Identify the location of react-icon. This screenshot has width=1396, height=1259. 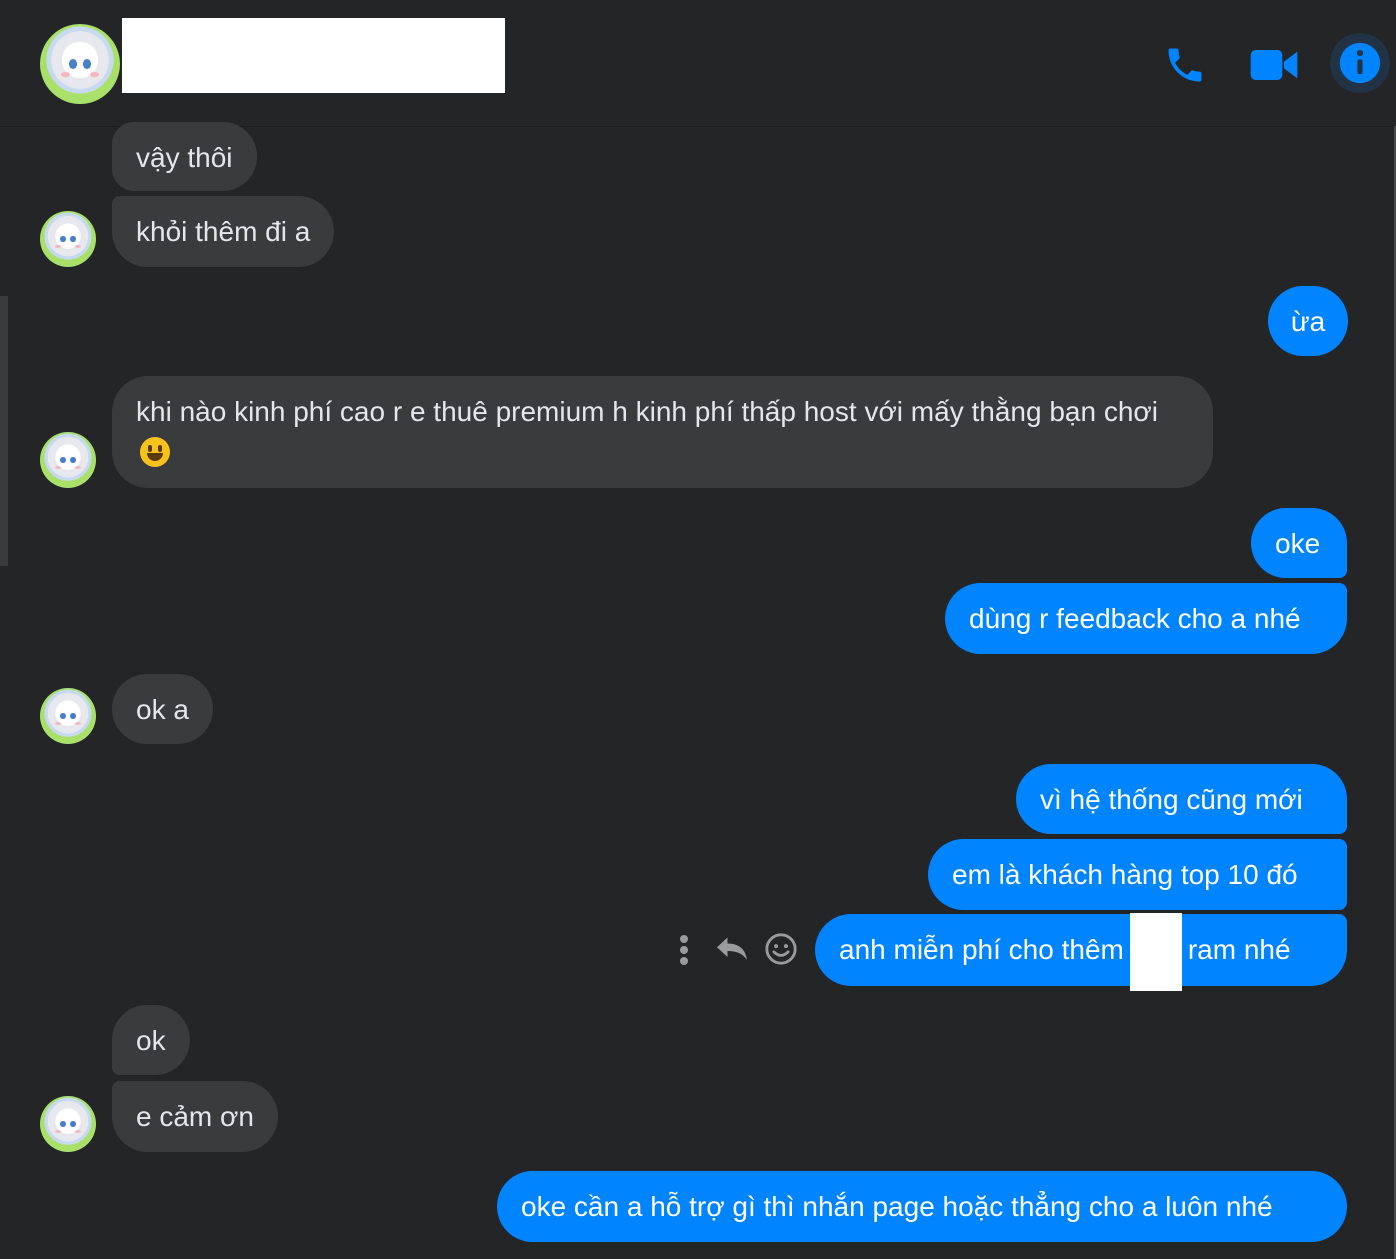
(781, 949).